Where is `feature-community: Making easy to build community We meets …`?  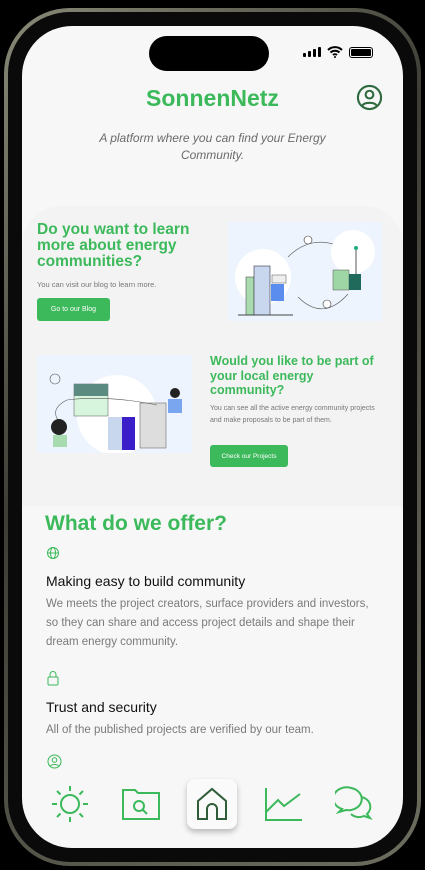 feature-community: Making easy to build community We meets … is located at coordinates (212, 599).